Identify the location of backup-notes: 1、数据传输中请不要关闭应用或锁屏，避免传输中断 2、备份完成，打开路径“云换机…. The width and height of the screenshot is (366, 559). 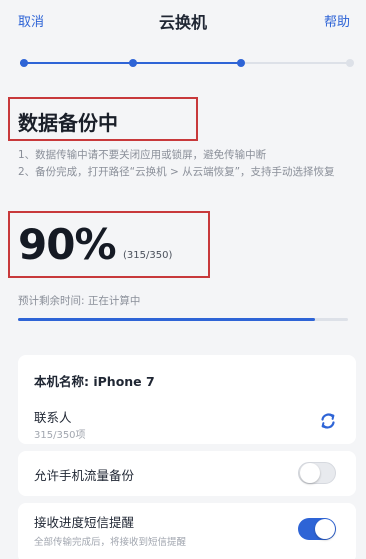
(183, 164).